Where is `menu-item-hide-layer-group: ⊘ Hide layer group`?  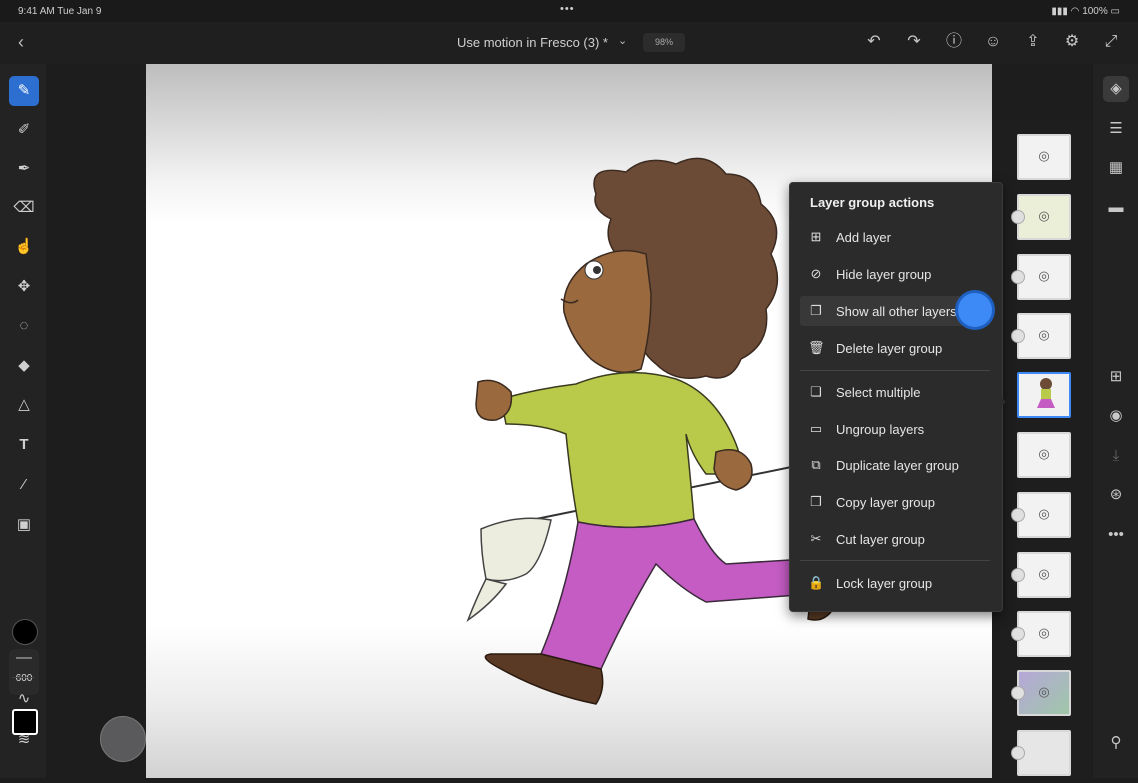 menu-item-hide-layer-group: ⊘ Hide layer group is located at coordinates (895, 274).